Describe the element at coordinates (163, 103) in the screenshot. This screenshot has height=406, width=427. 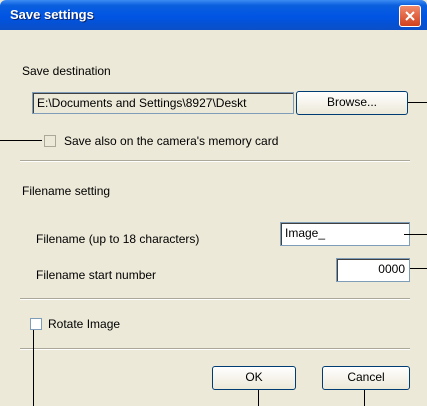
I see `save-destination-path-field: E:\Documents and Settings\8927\Deskt` at that location.